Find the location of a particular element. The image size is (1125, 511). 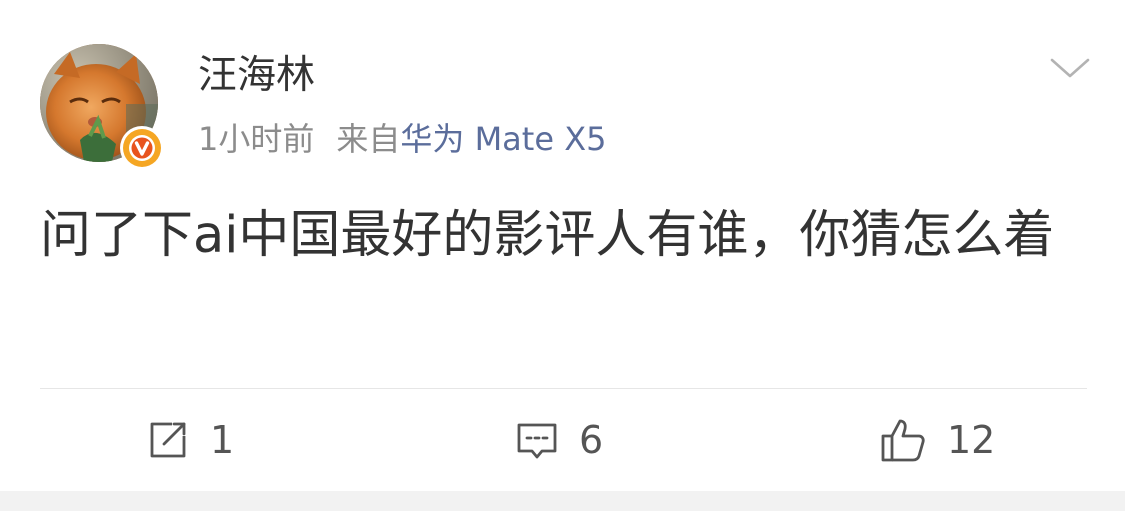

repost-button: 1 is located at coordinates (190, 440).